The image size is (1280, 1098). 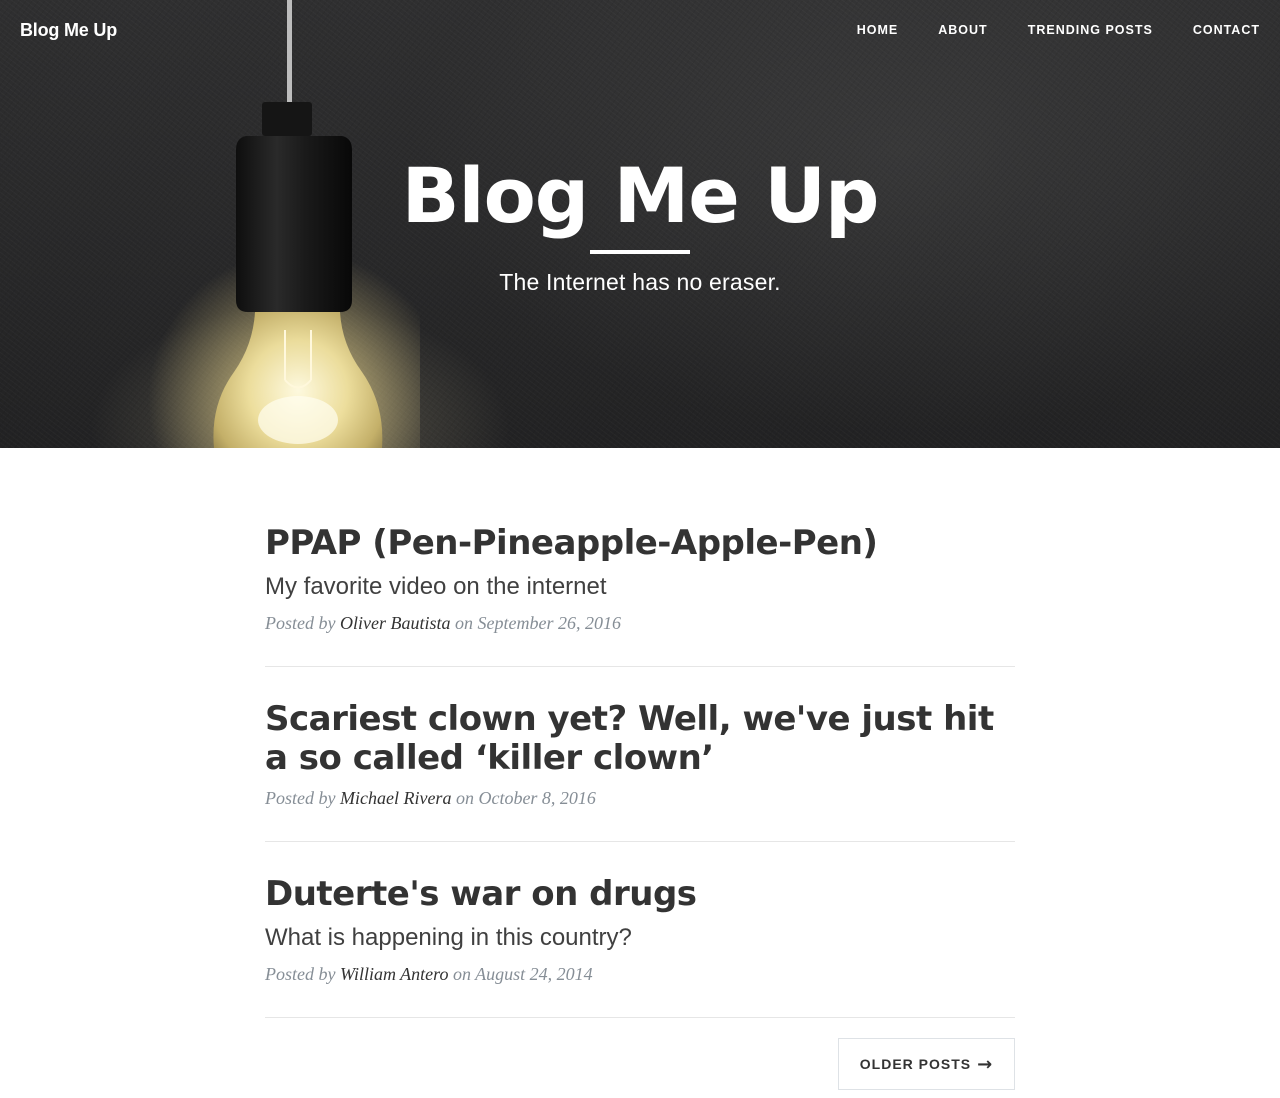 I want to click on post-title: PPAP (Pen-Pineapple-Apple-Pen), so click(x=640, y=543).